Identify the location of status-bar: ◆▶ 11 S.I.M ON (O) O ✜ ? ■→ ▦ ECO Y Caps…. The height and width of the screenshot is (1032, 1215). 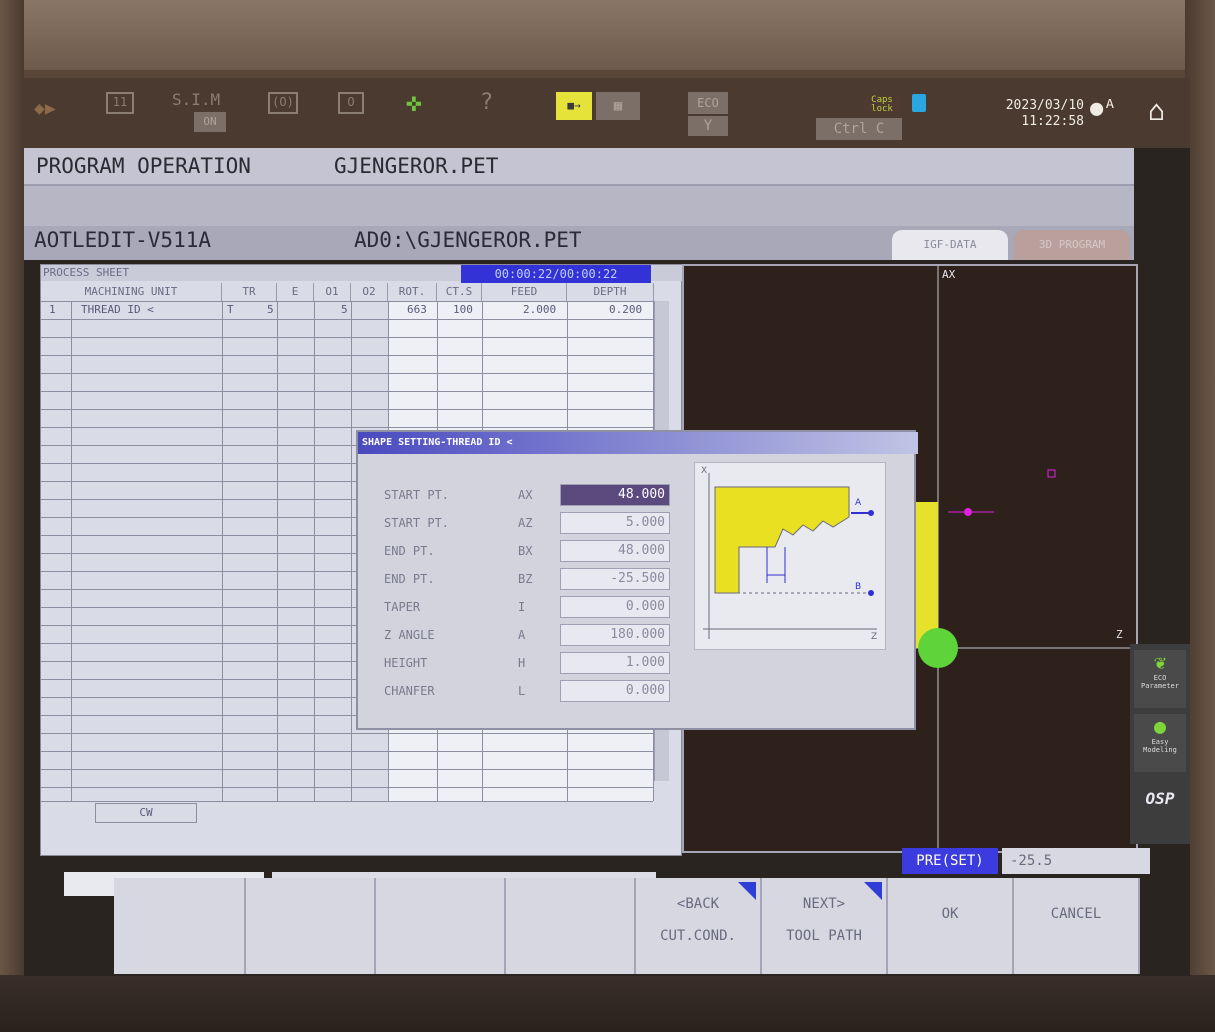
(607, 113).